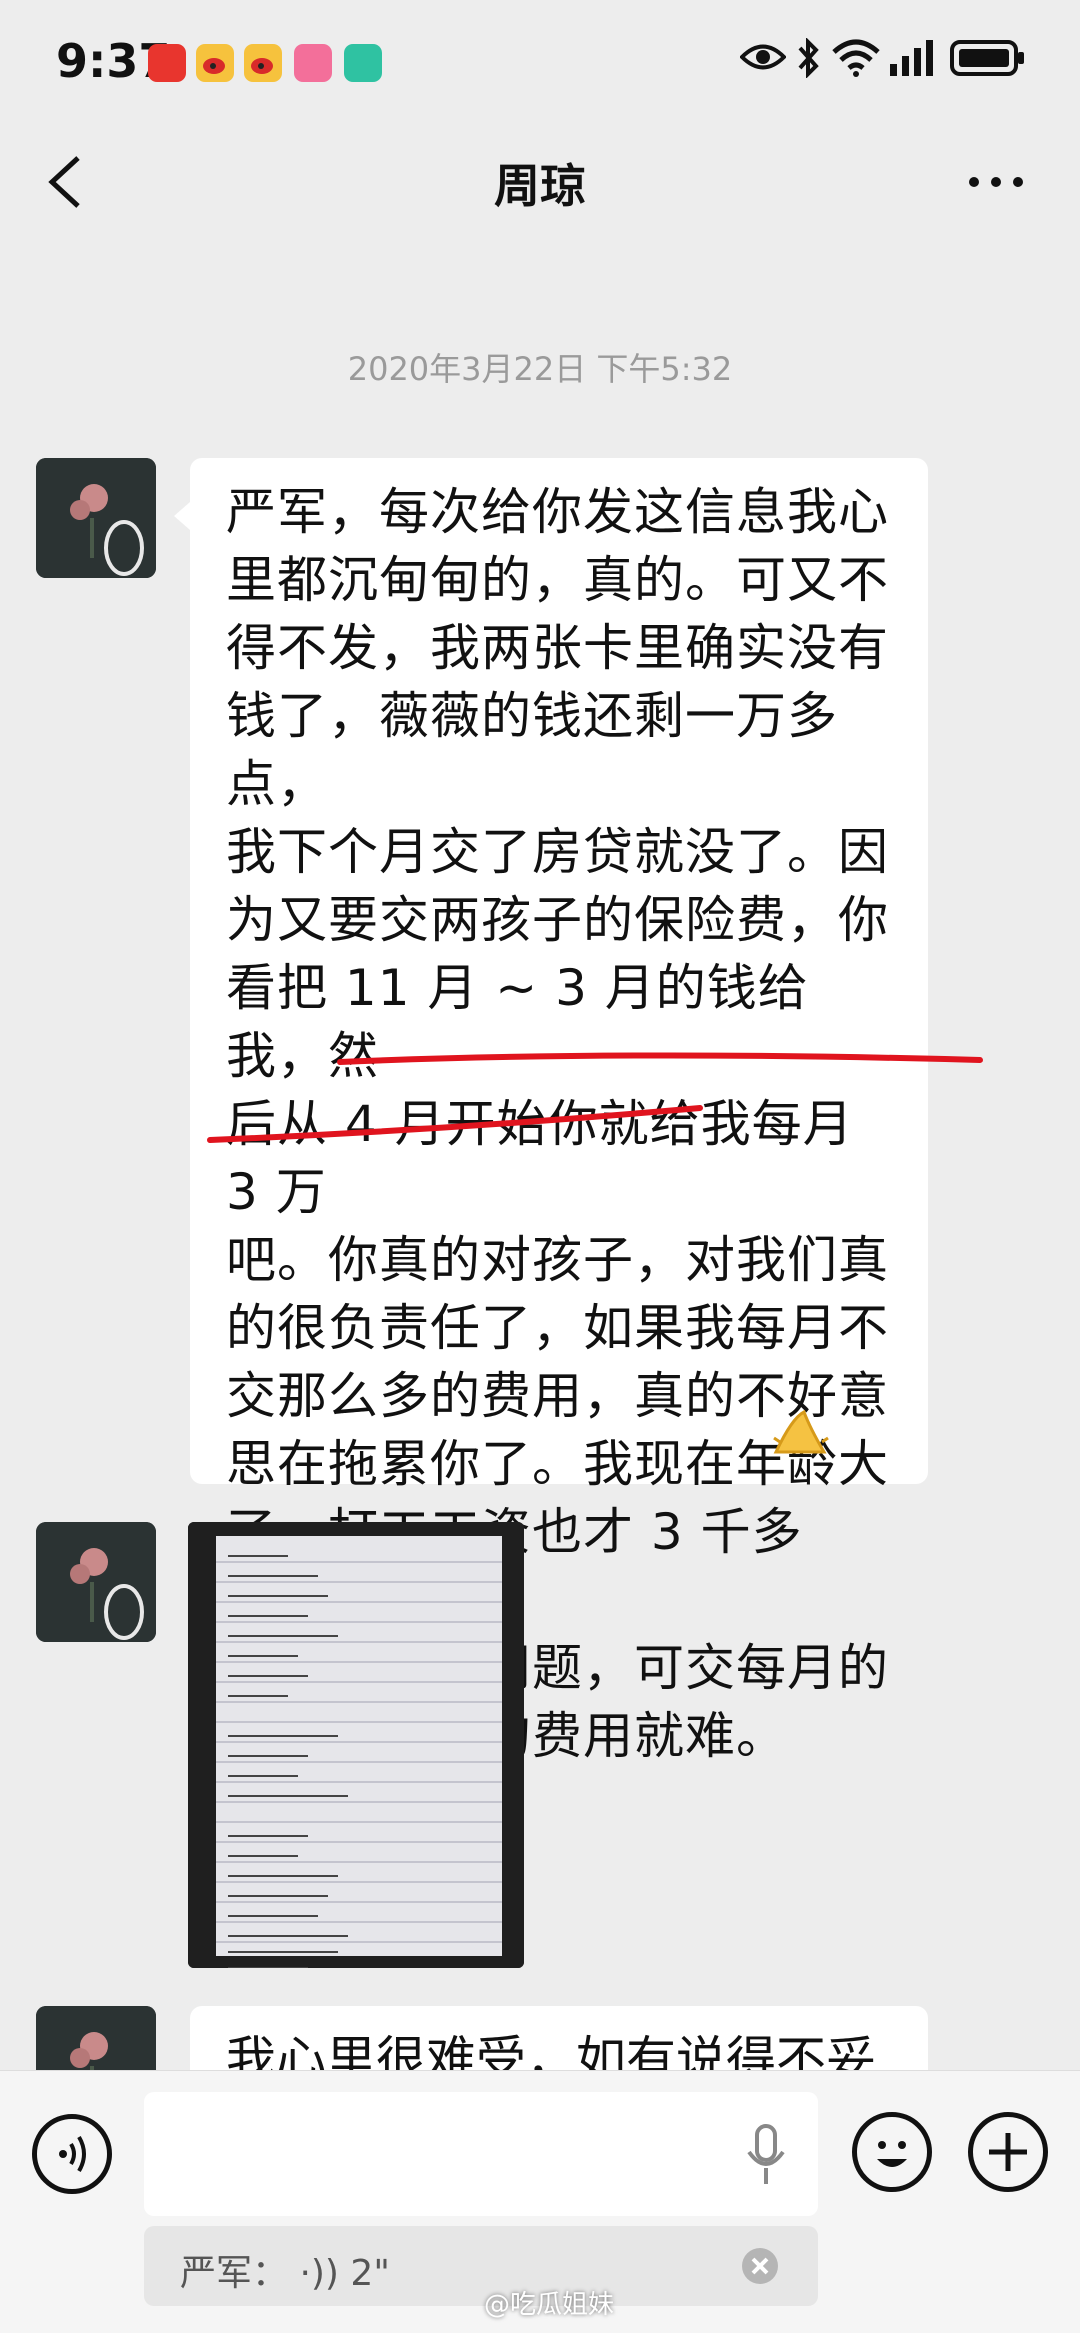 Image resolution: width=1080 pixels, height=2333 pixels. I want to click on praying-hands-icon, so click(801, 1431).